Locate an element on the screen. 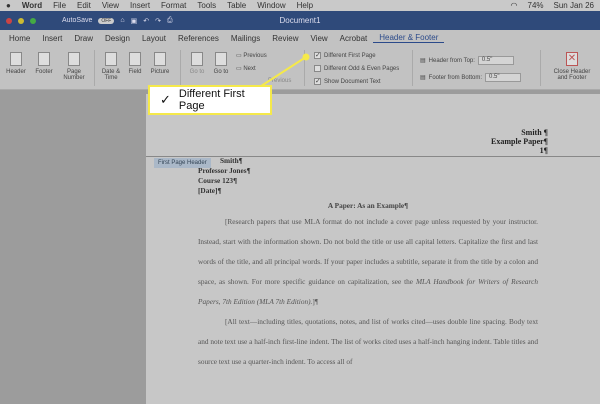  callout-label: Different First Page is located at coordinates (211, 100).